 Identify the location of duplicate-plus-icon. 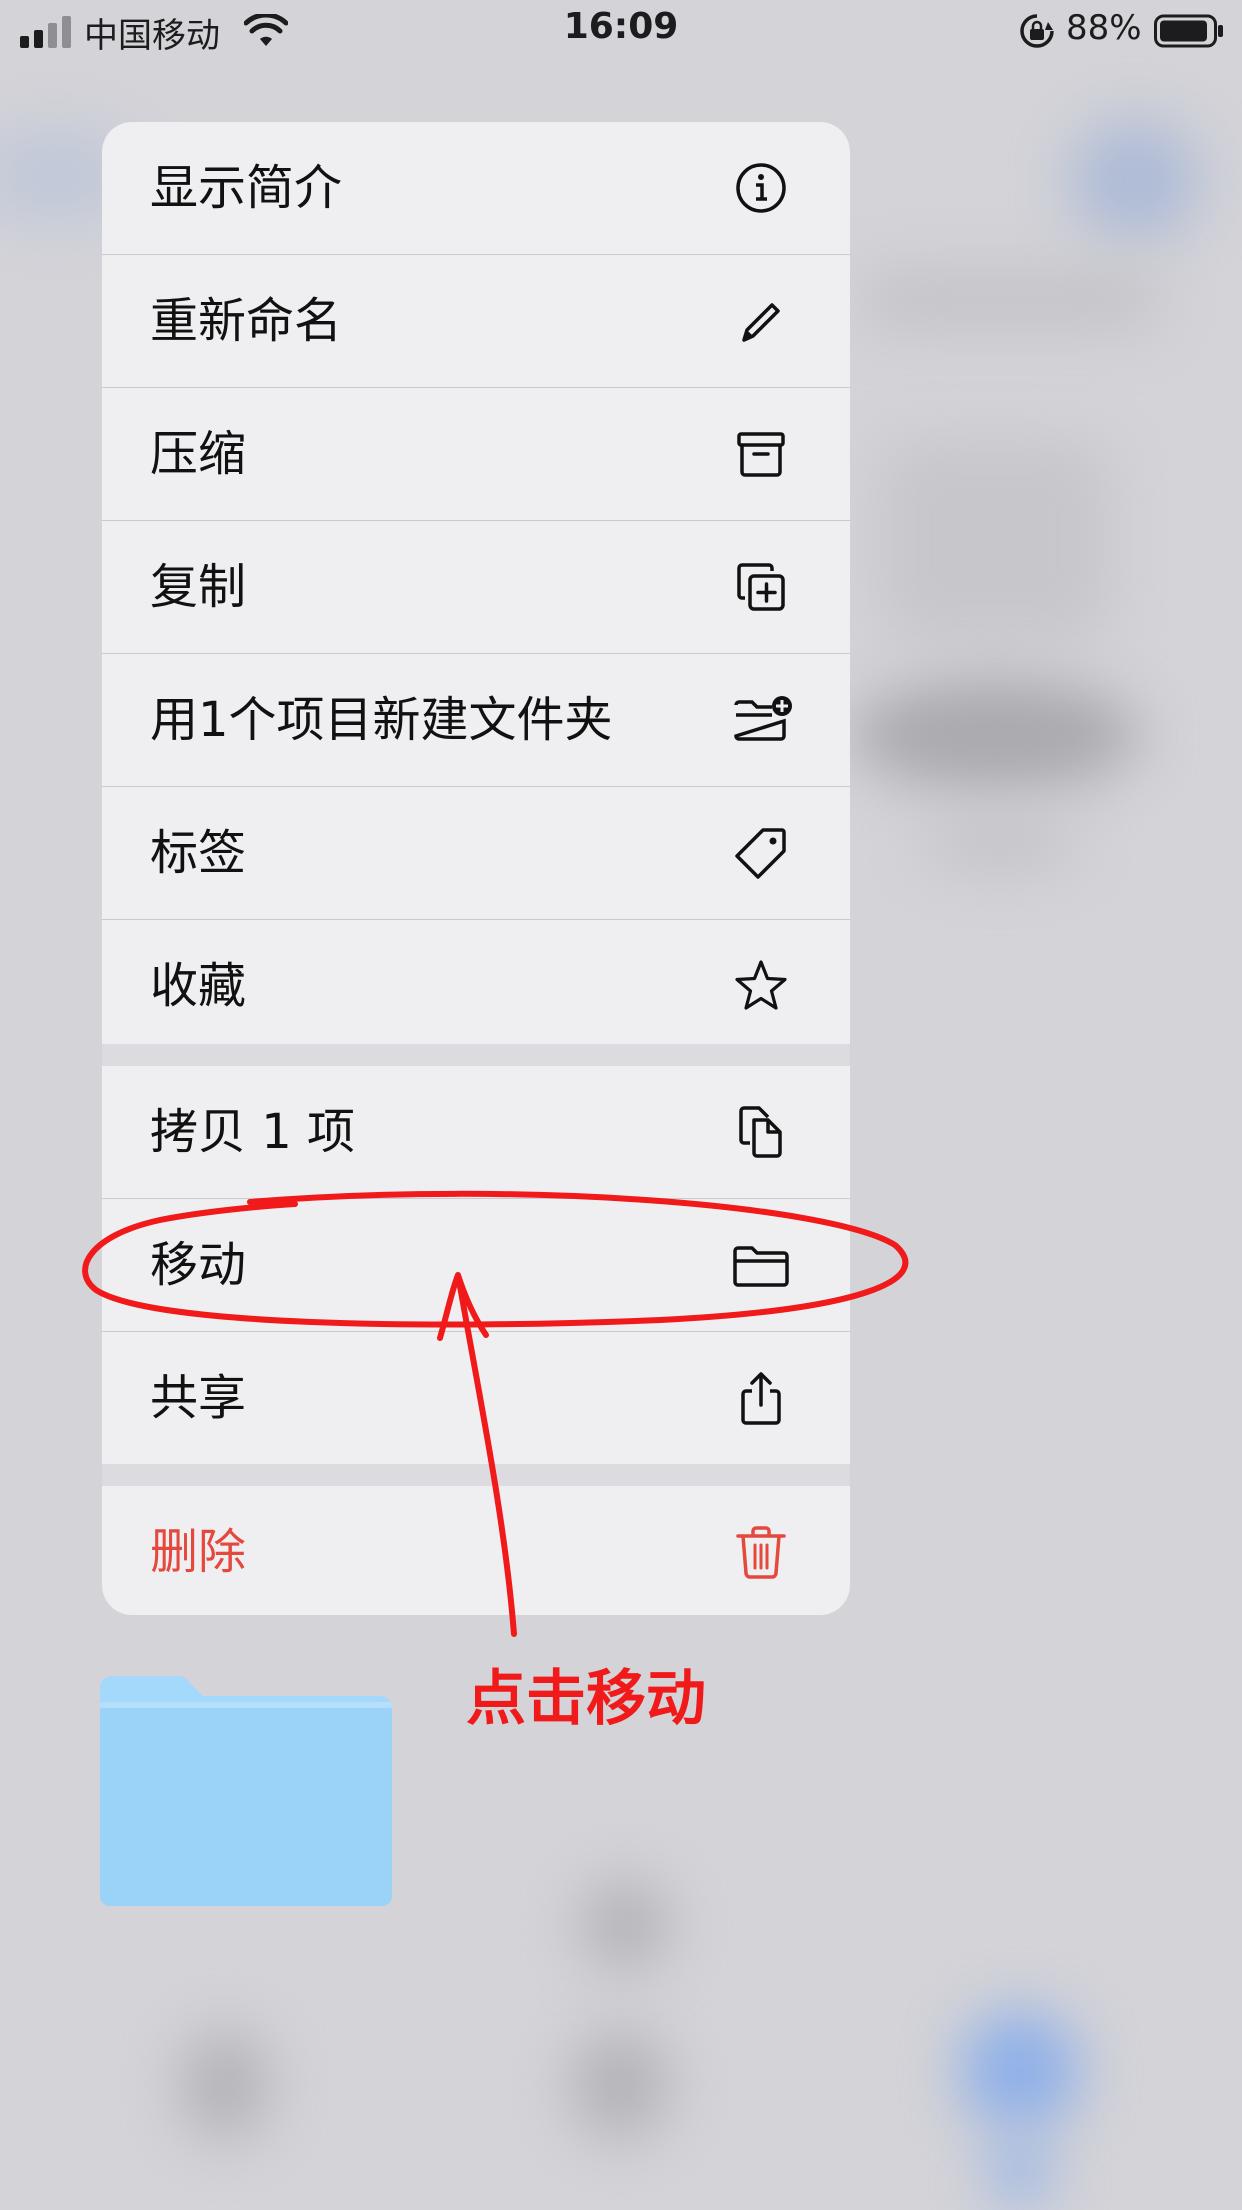
(761, 587).